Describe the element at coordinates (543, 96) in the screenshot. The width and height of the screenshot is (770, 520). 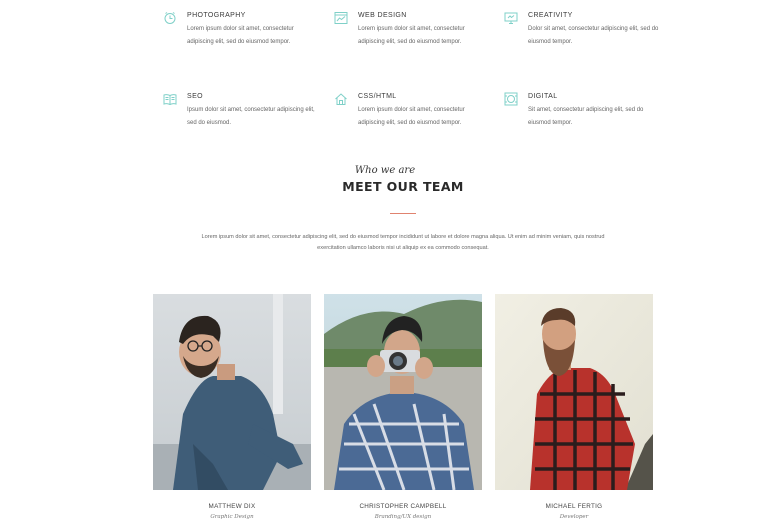
I see `service-title: DIGITAL` at that location.